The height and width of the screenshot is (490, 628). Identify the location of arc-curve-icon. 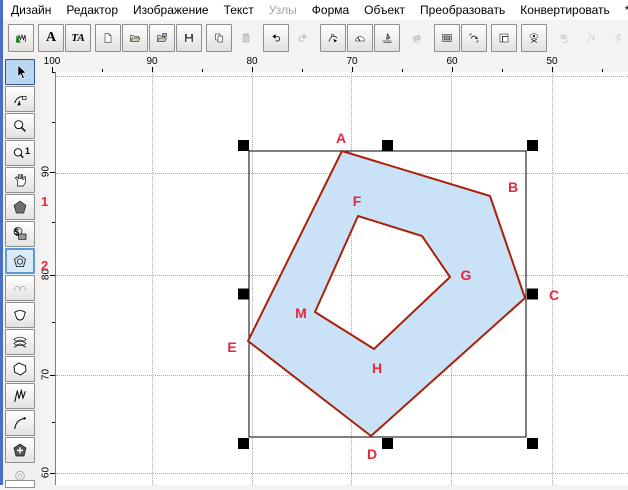
(20, 423).